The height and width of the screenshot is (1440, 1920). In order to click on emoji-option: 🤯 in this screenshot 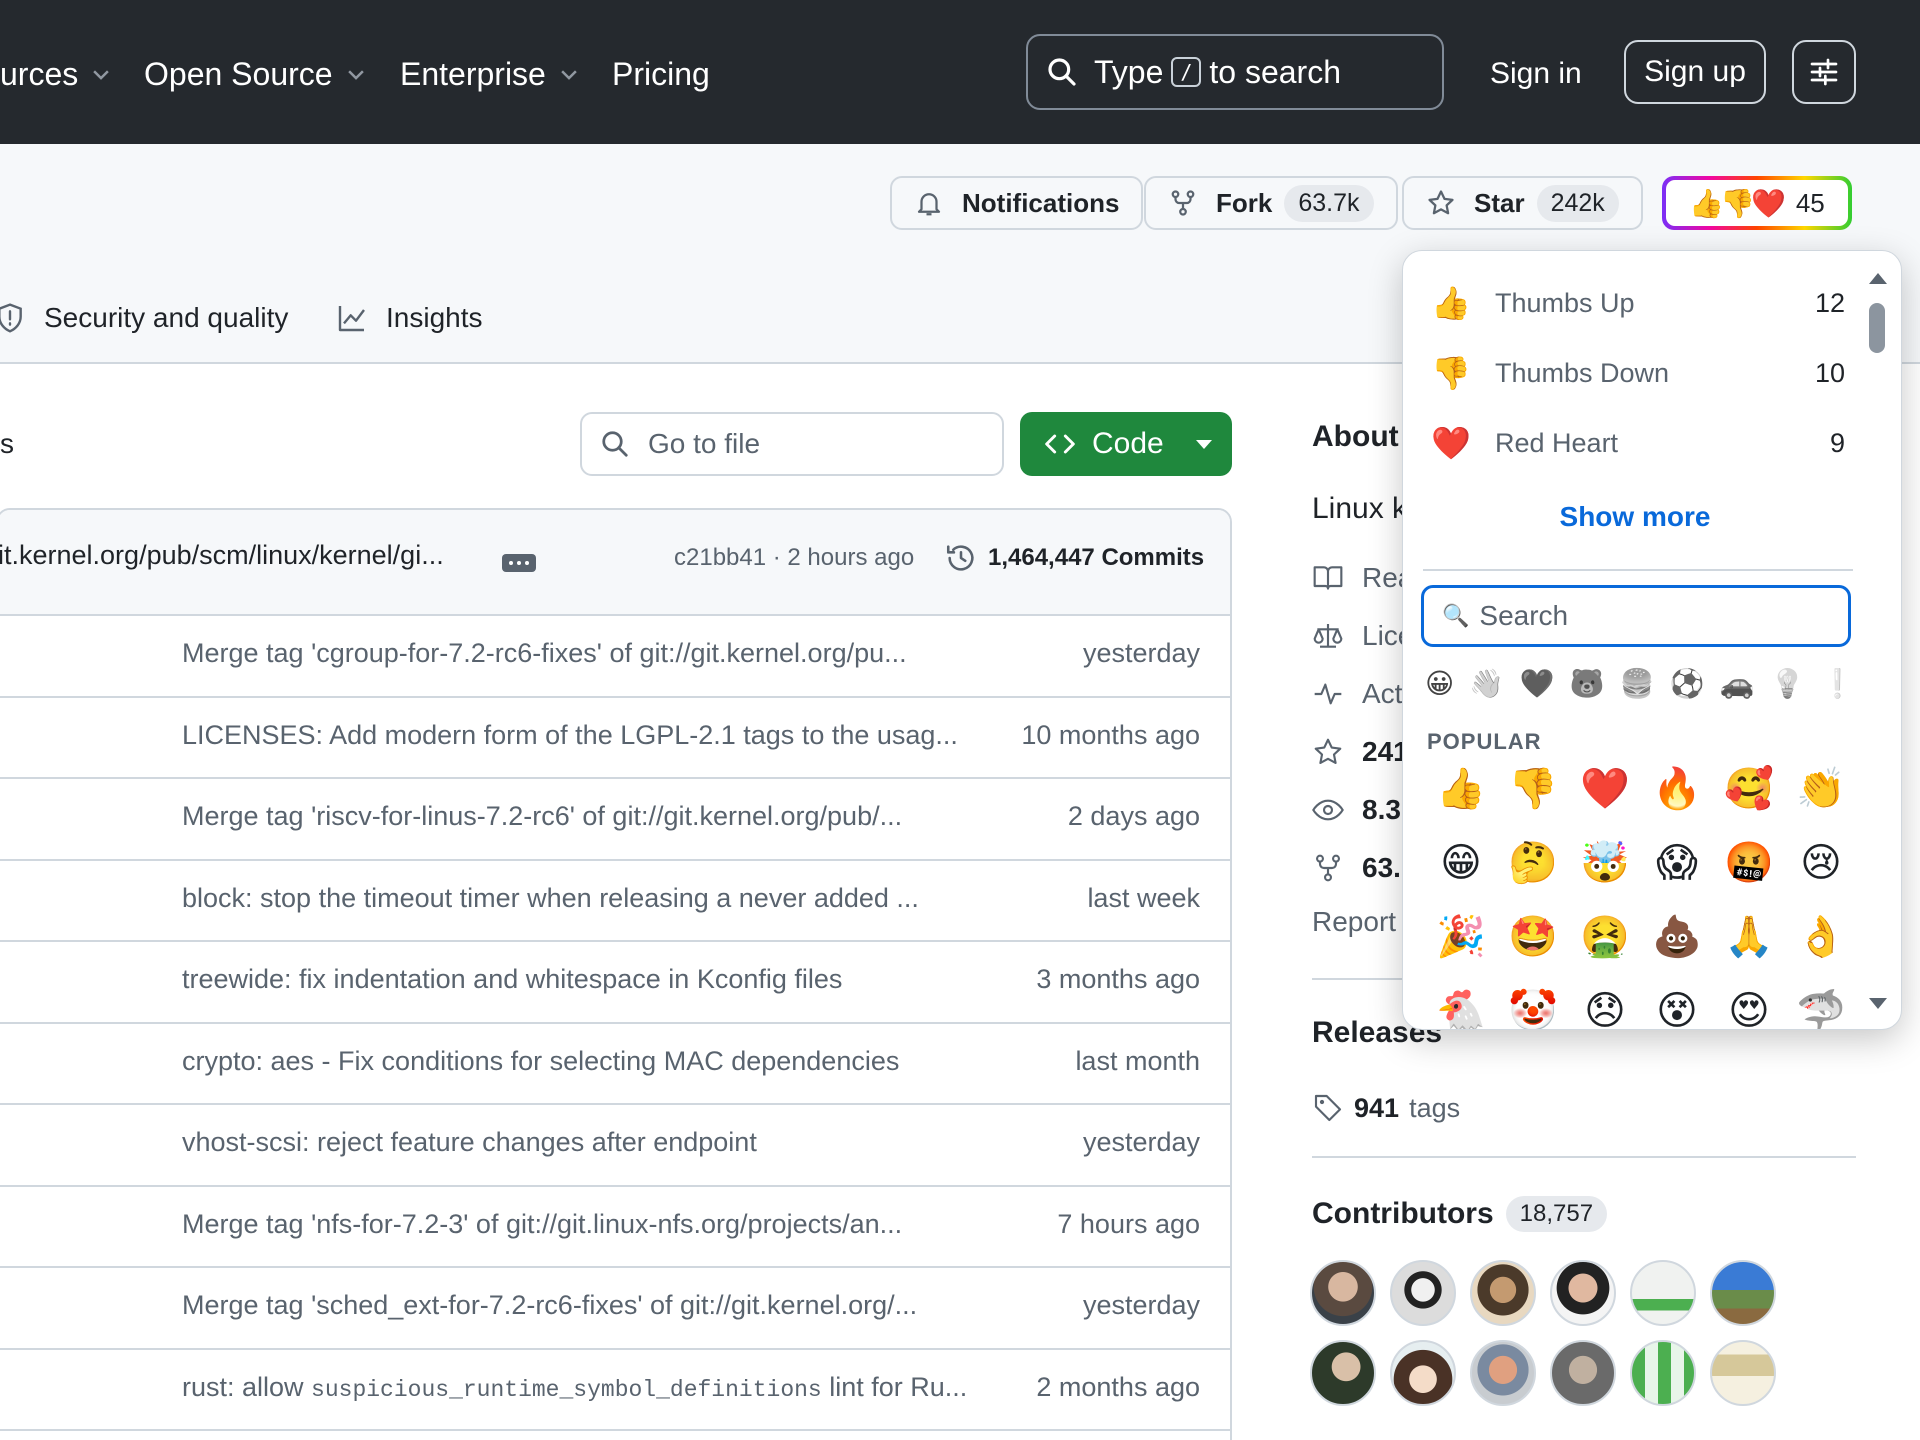, I will do `click(1605, 863)`.